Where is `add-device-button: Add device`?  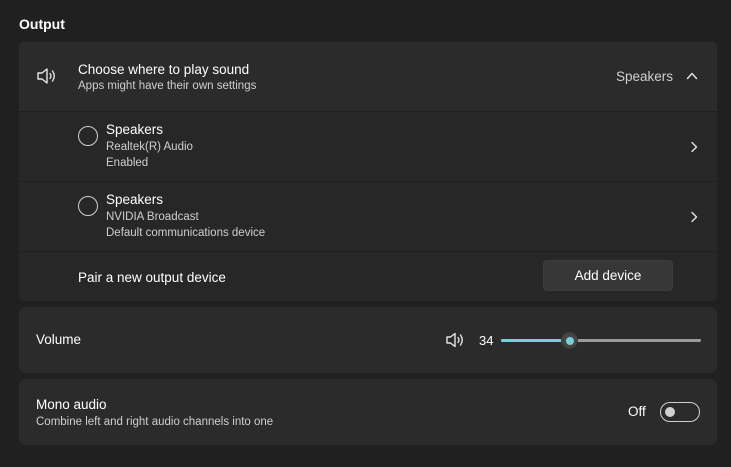
add-device-button: Add device is located at coordinates (608, 275).